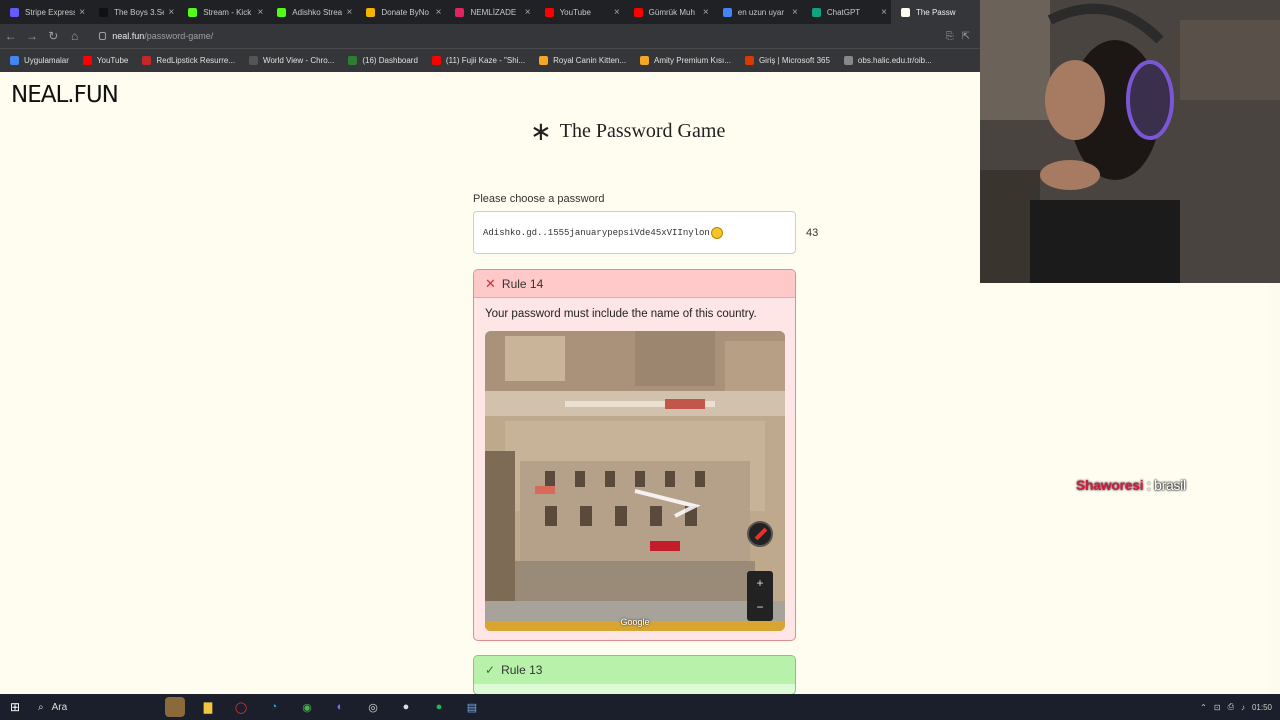 This screenshot has height=720, width=1280. Describe the element at coordinates (472, 707) in the screenshot. I see `notepad-icon: ▤` at that location.